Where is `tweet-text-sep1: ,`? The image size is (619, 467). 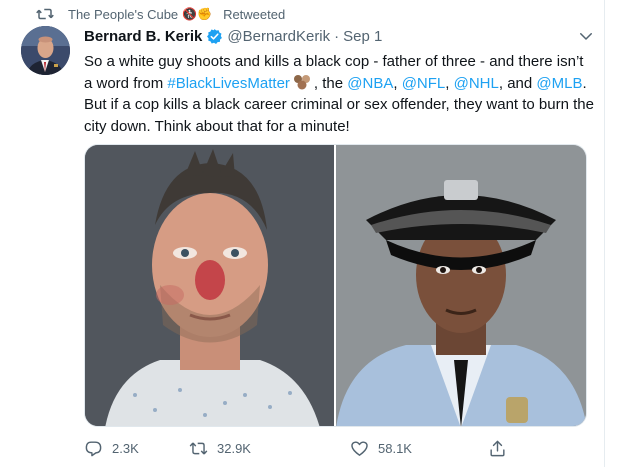
tweet-text-sep1: , is located at coordinates (397, 83).